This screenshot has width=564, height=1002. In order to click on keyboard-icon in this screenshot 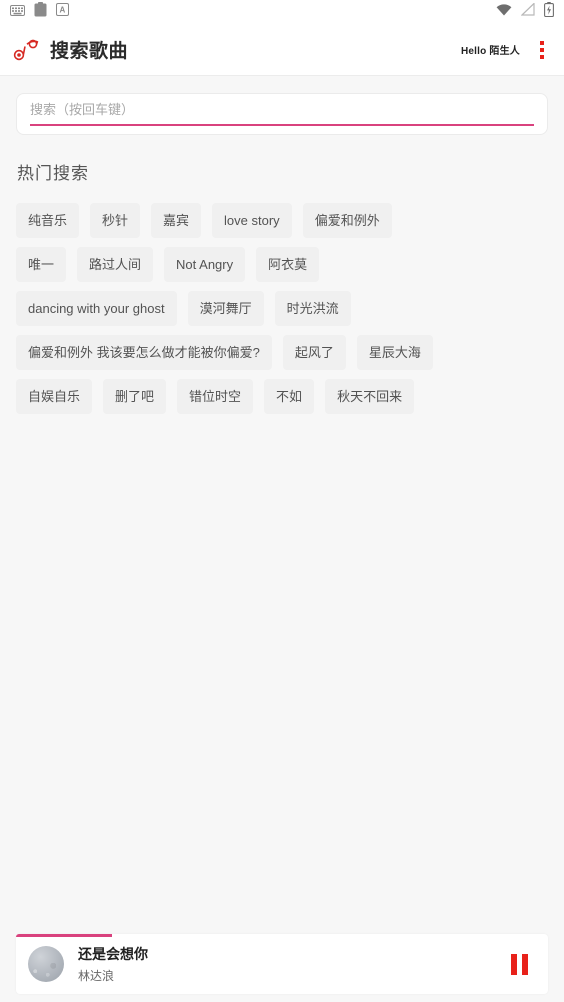, I will do `click(17, 12)`.